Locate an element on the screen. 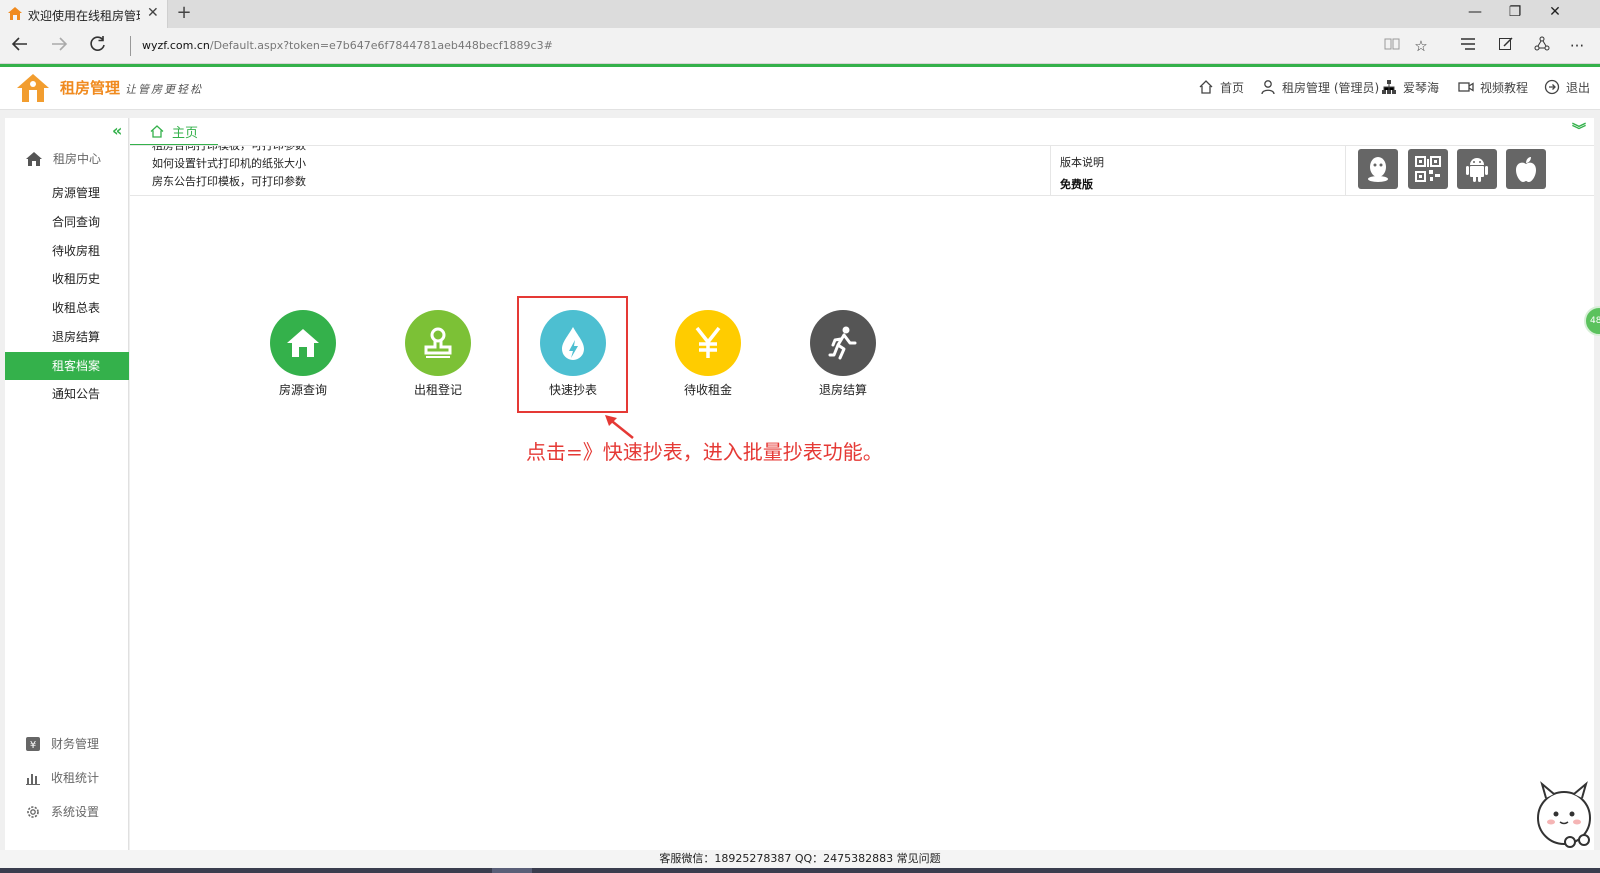  yen-icon: ¥ is located at coordinates (33, 743).